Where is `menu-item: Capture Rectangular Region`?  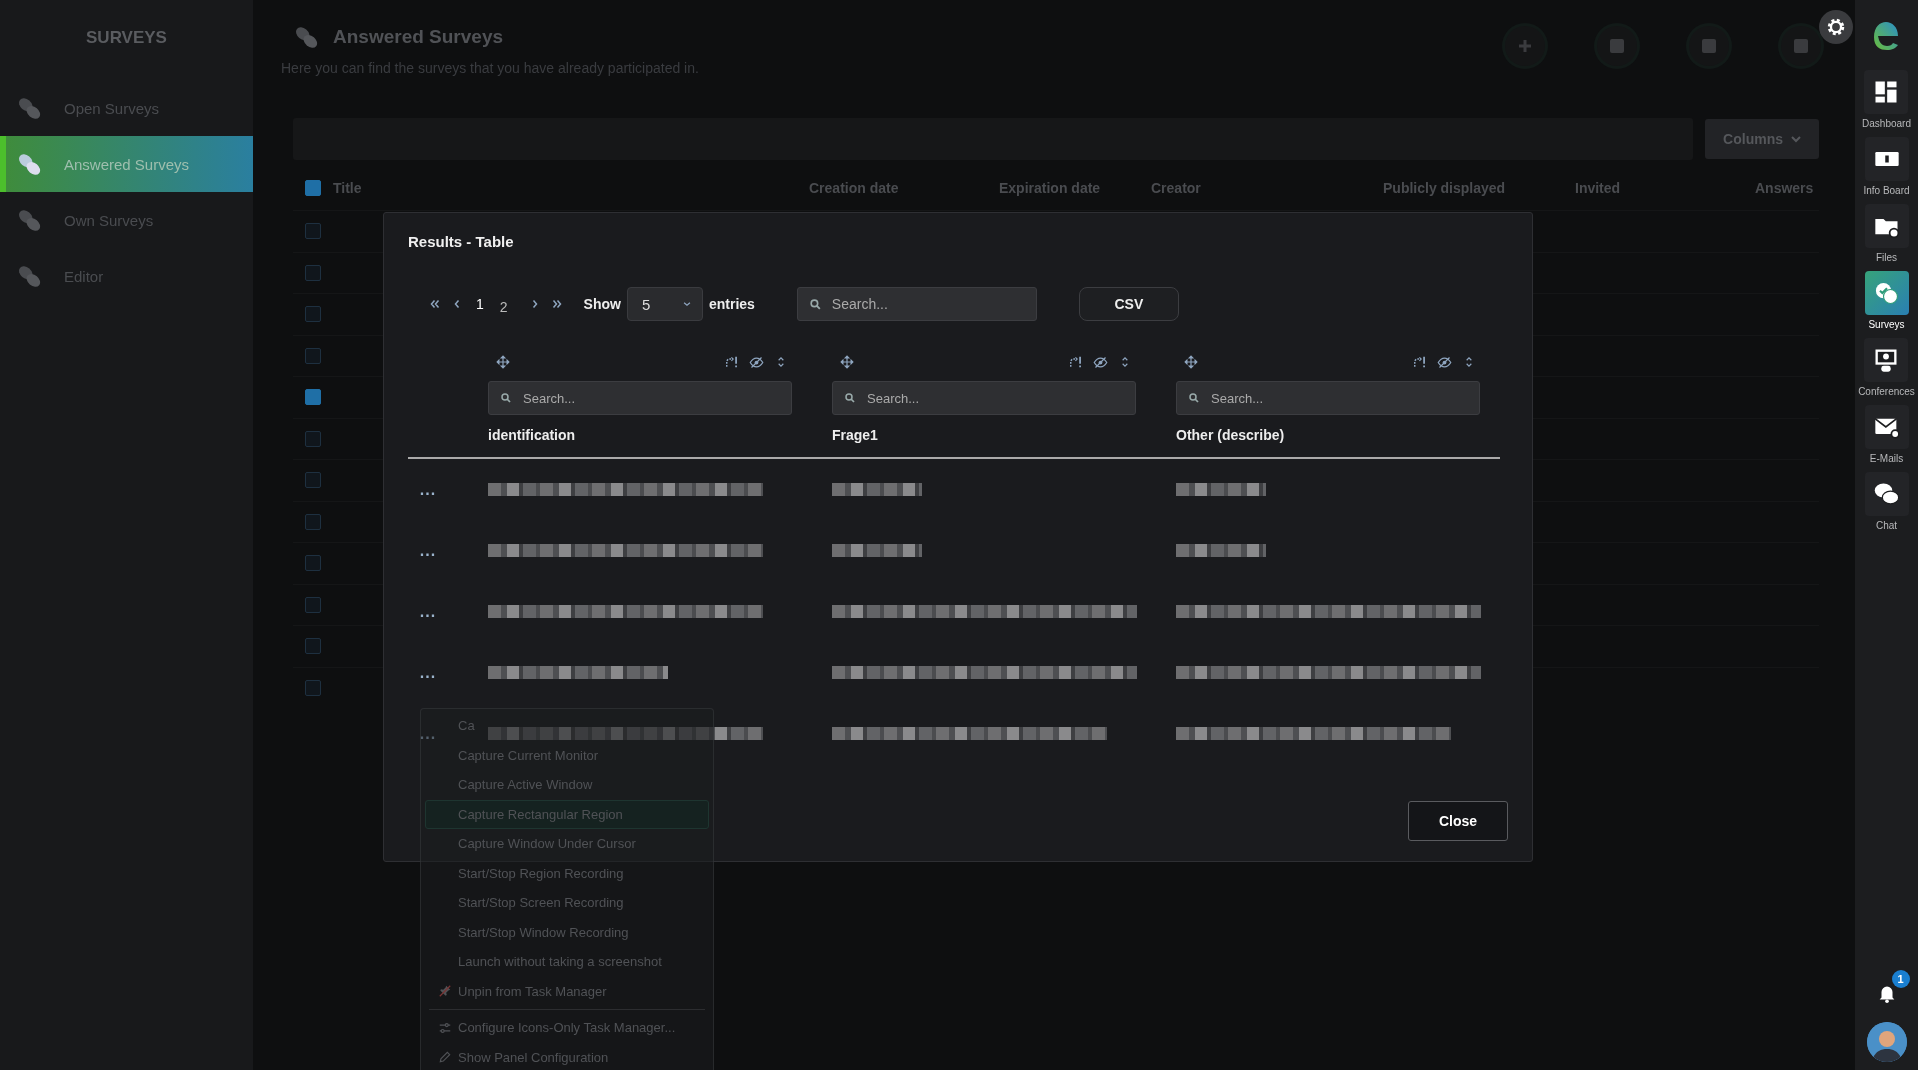 menu-item: Capture Rectangular Region is located at coordinates (540, 814).